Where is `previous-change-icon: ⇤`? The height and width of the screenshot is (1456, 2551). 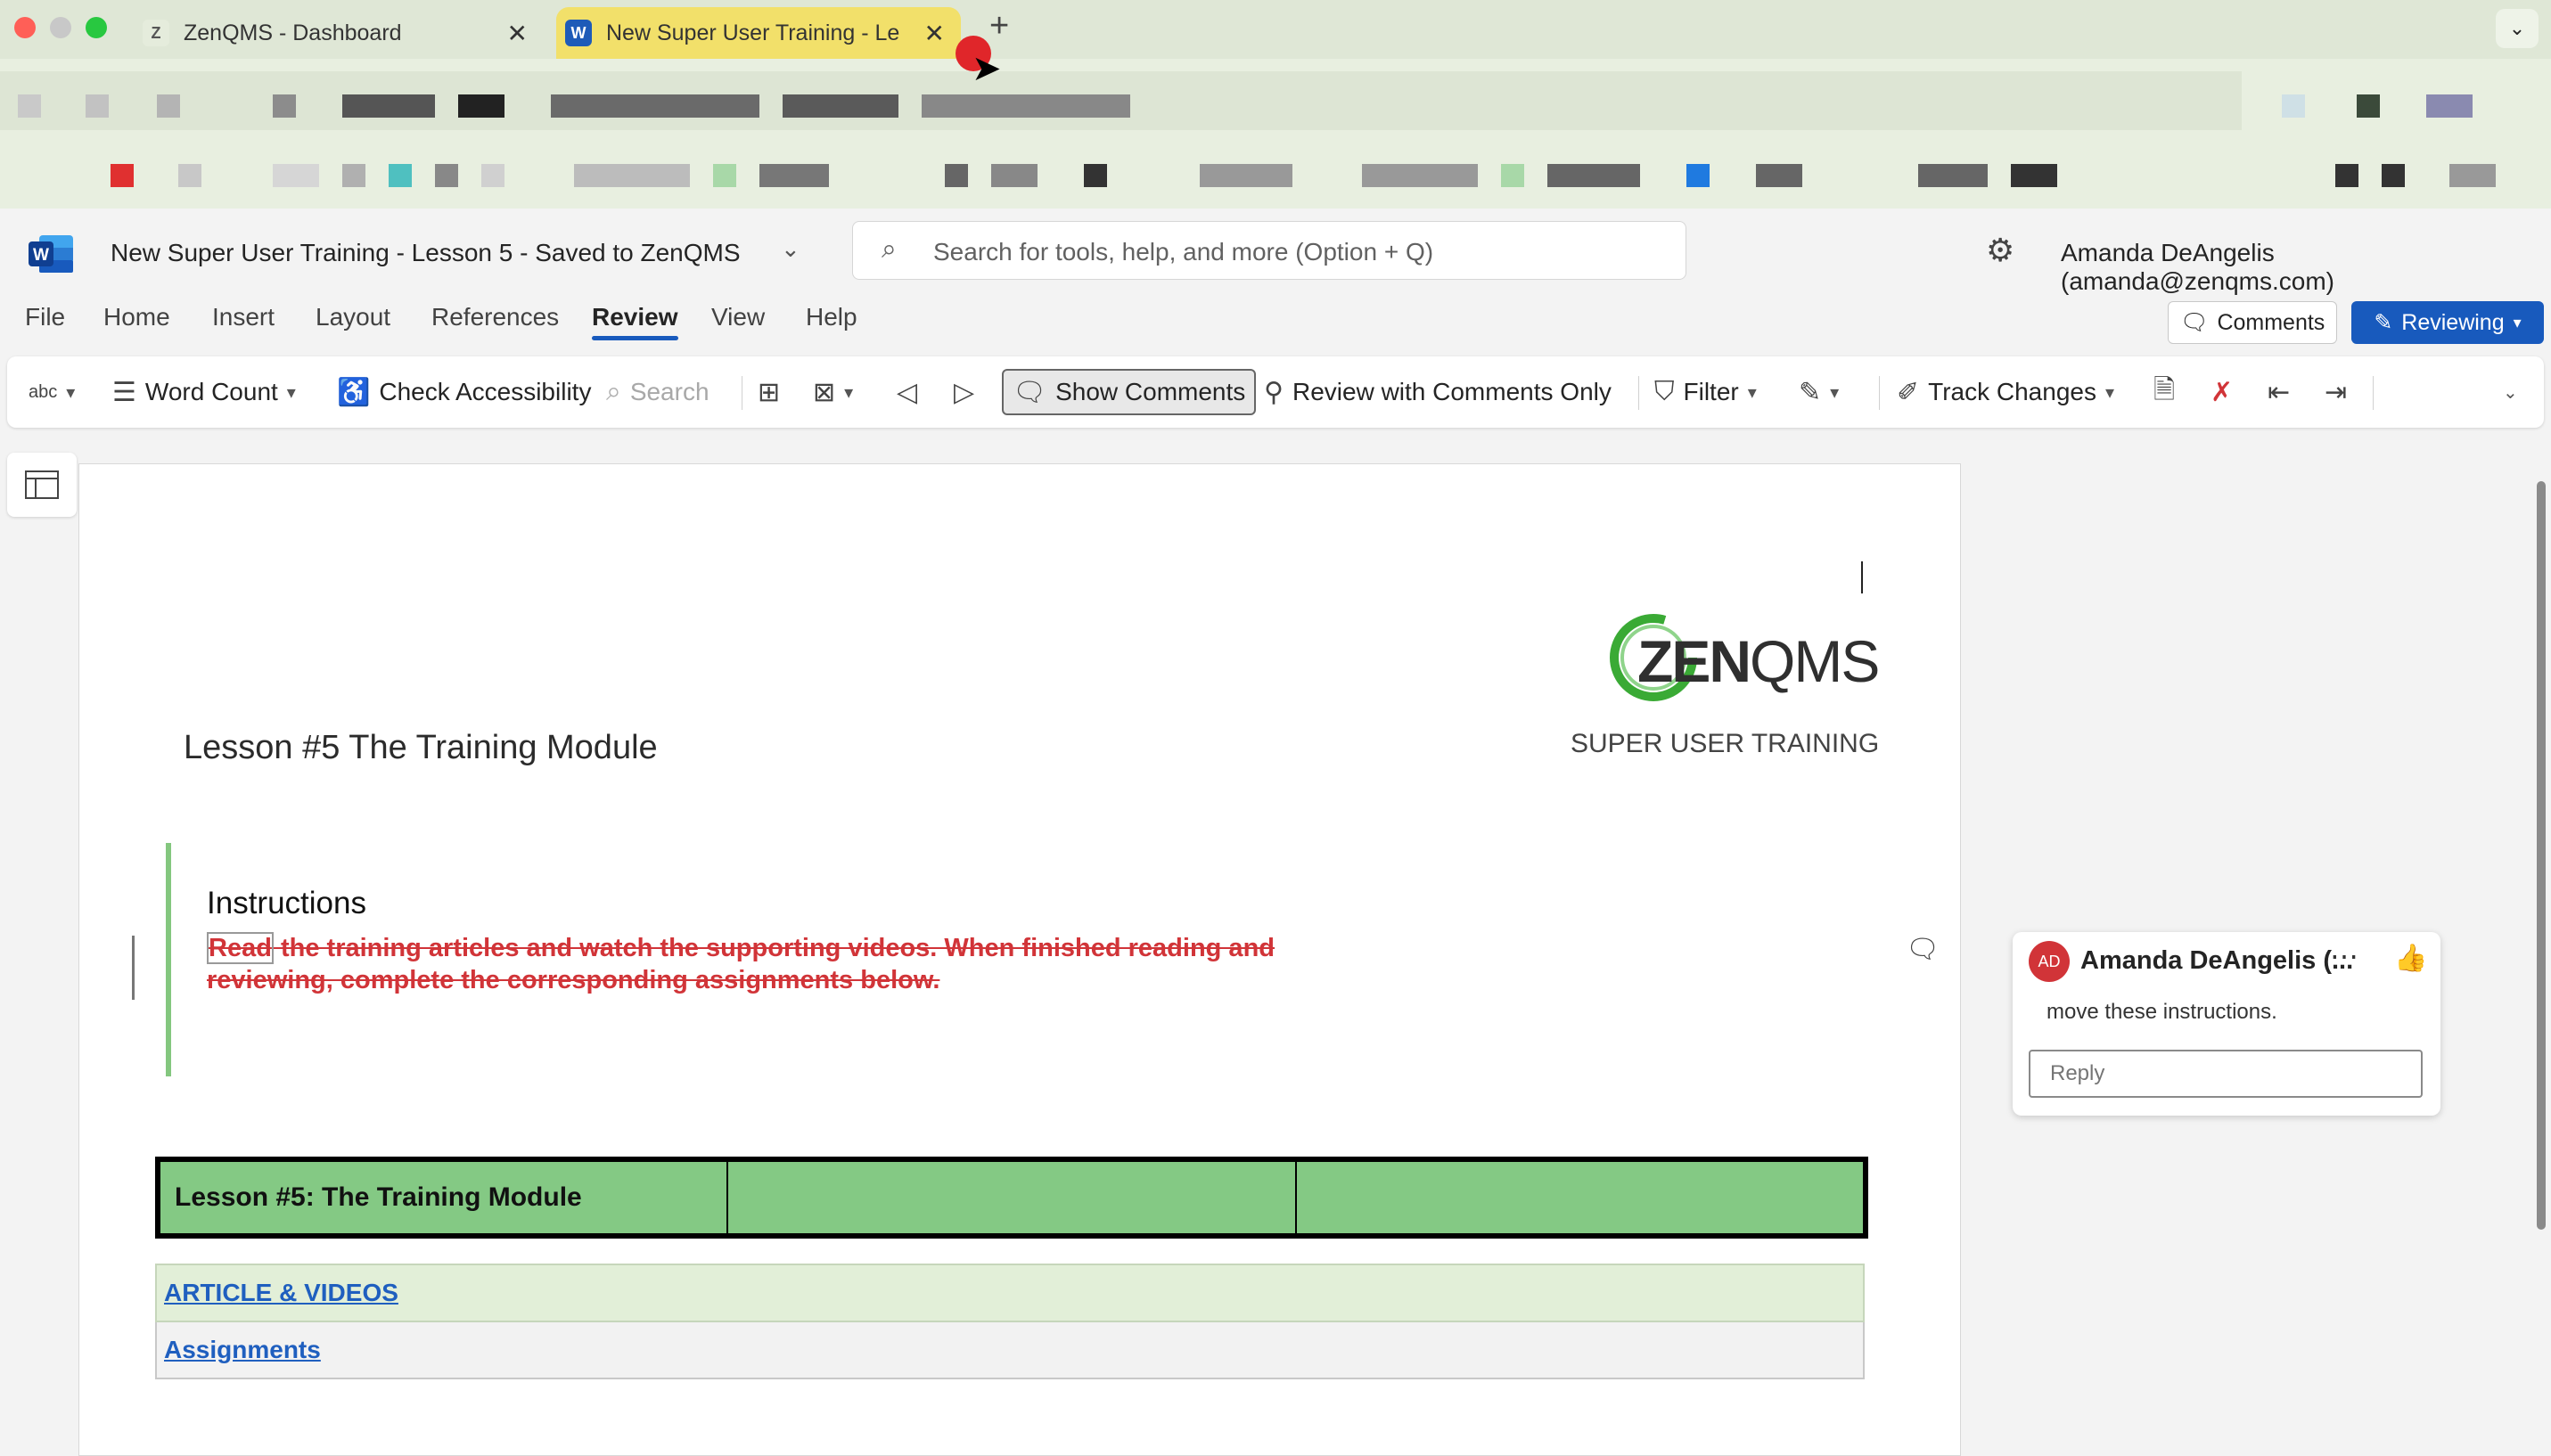 previous-change-icon: ⇤ is located at coordinates (2279, 392).